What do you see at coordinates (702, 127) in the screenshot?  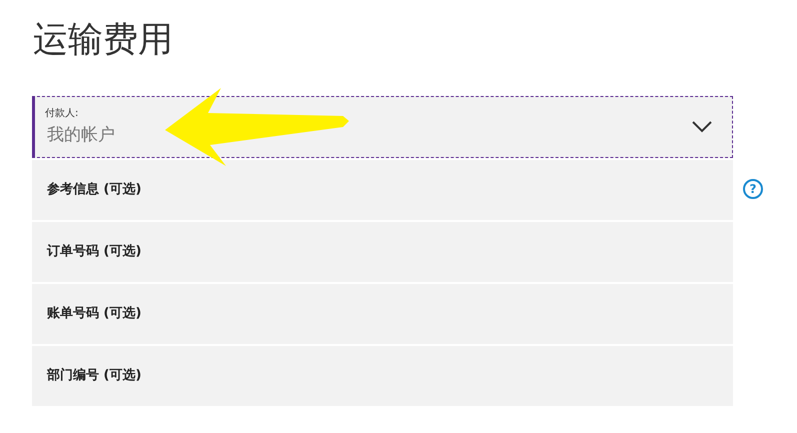 I see `chevron-down-icon` at bounding box center [702, 127].